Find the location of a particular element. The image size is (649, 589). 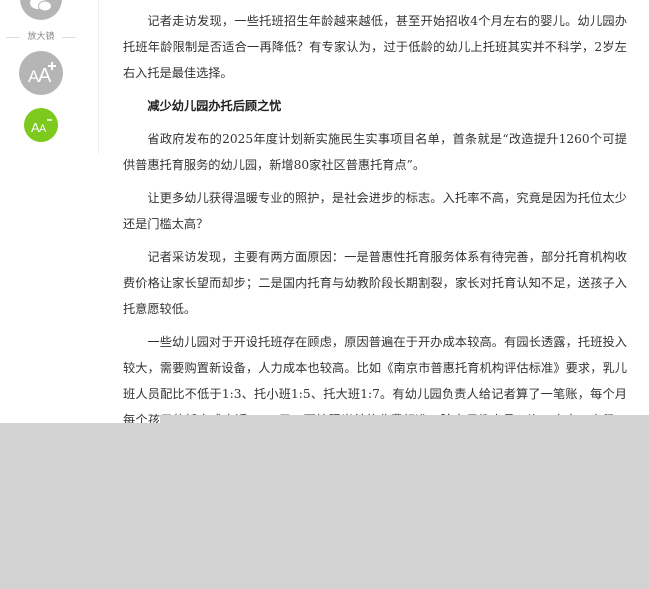

font-decrease-button: A A is located at coordinates (41, 125).